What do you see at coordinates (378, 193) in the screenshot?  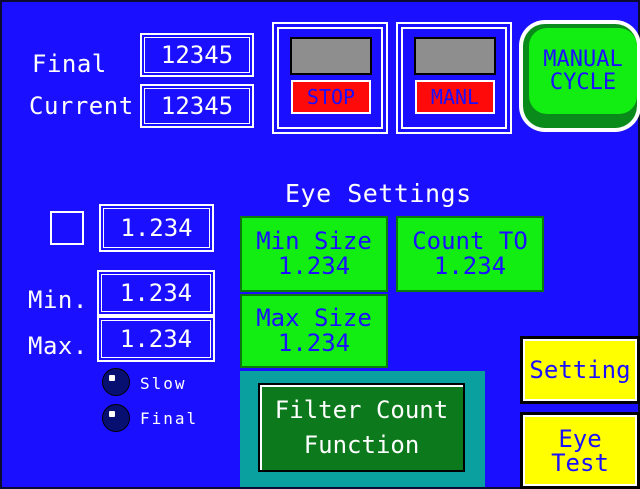 I see `eye-settings-title: Eye Settings` at bounding box center [378, 193].